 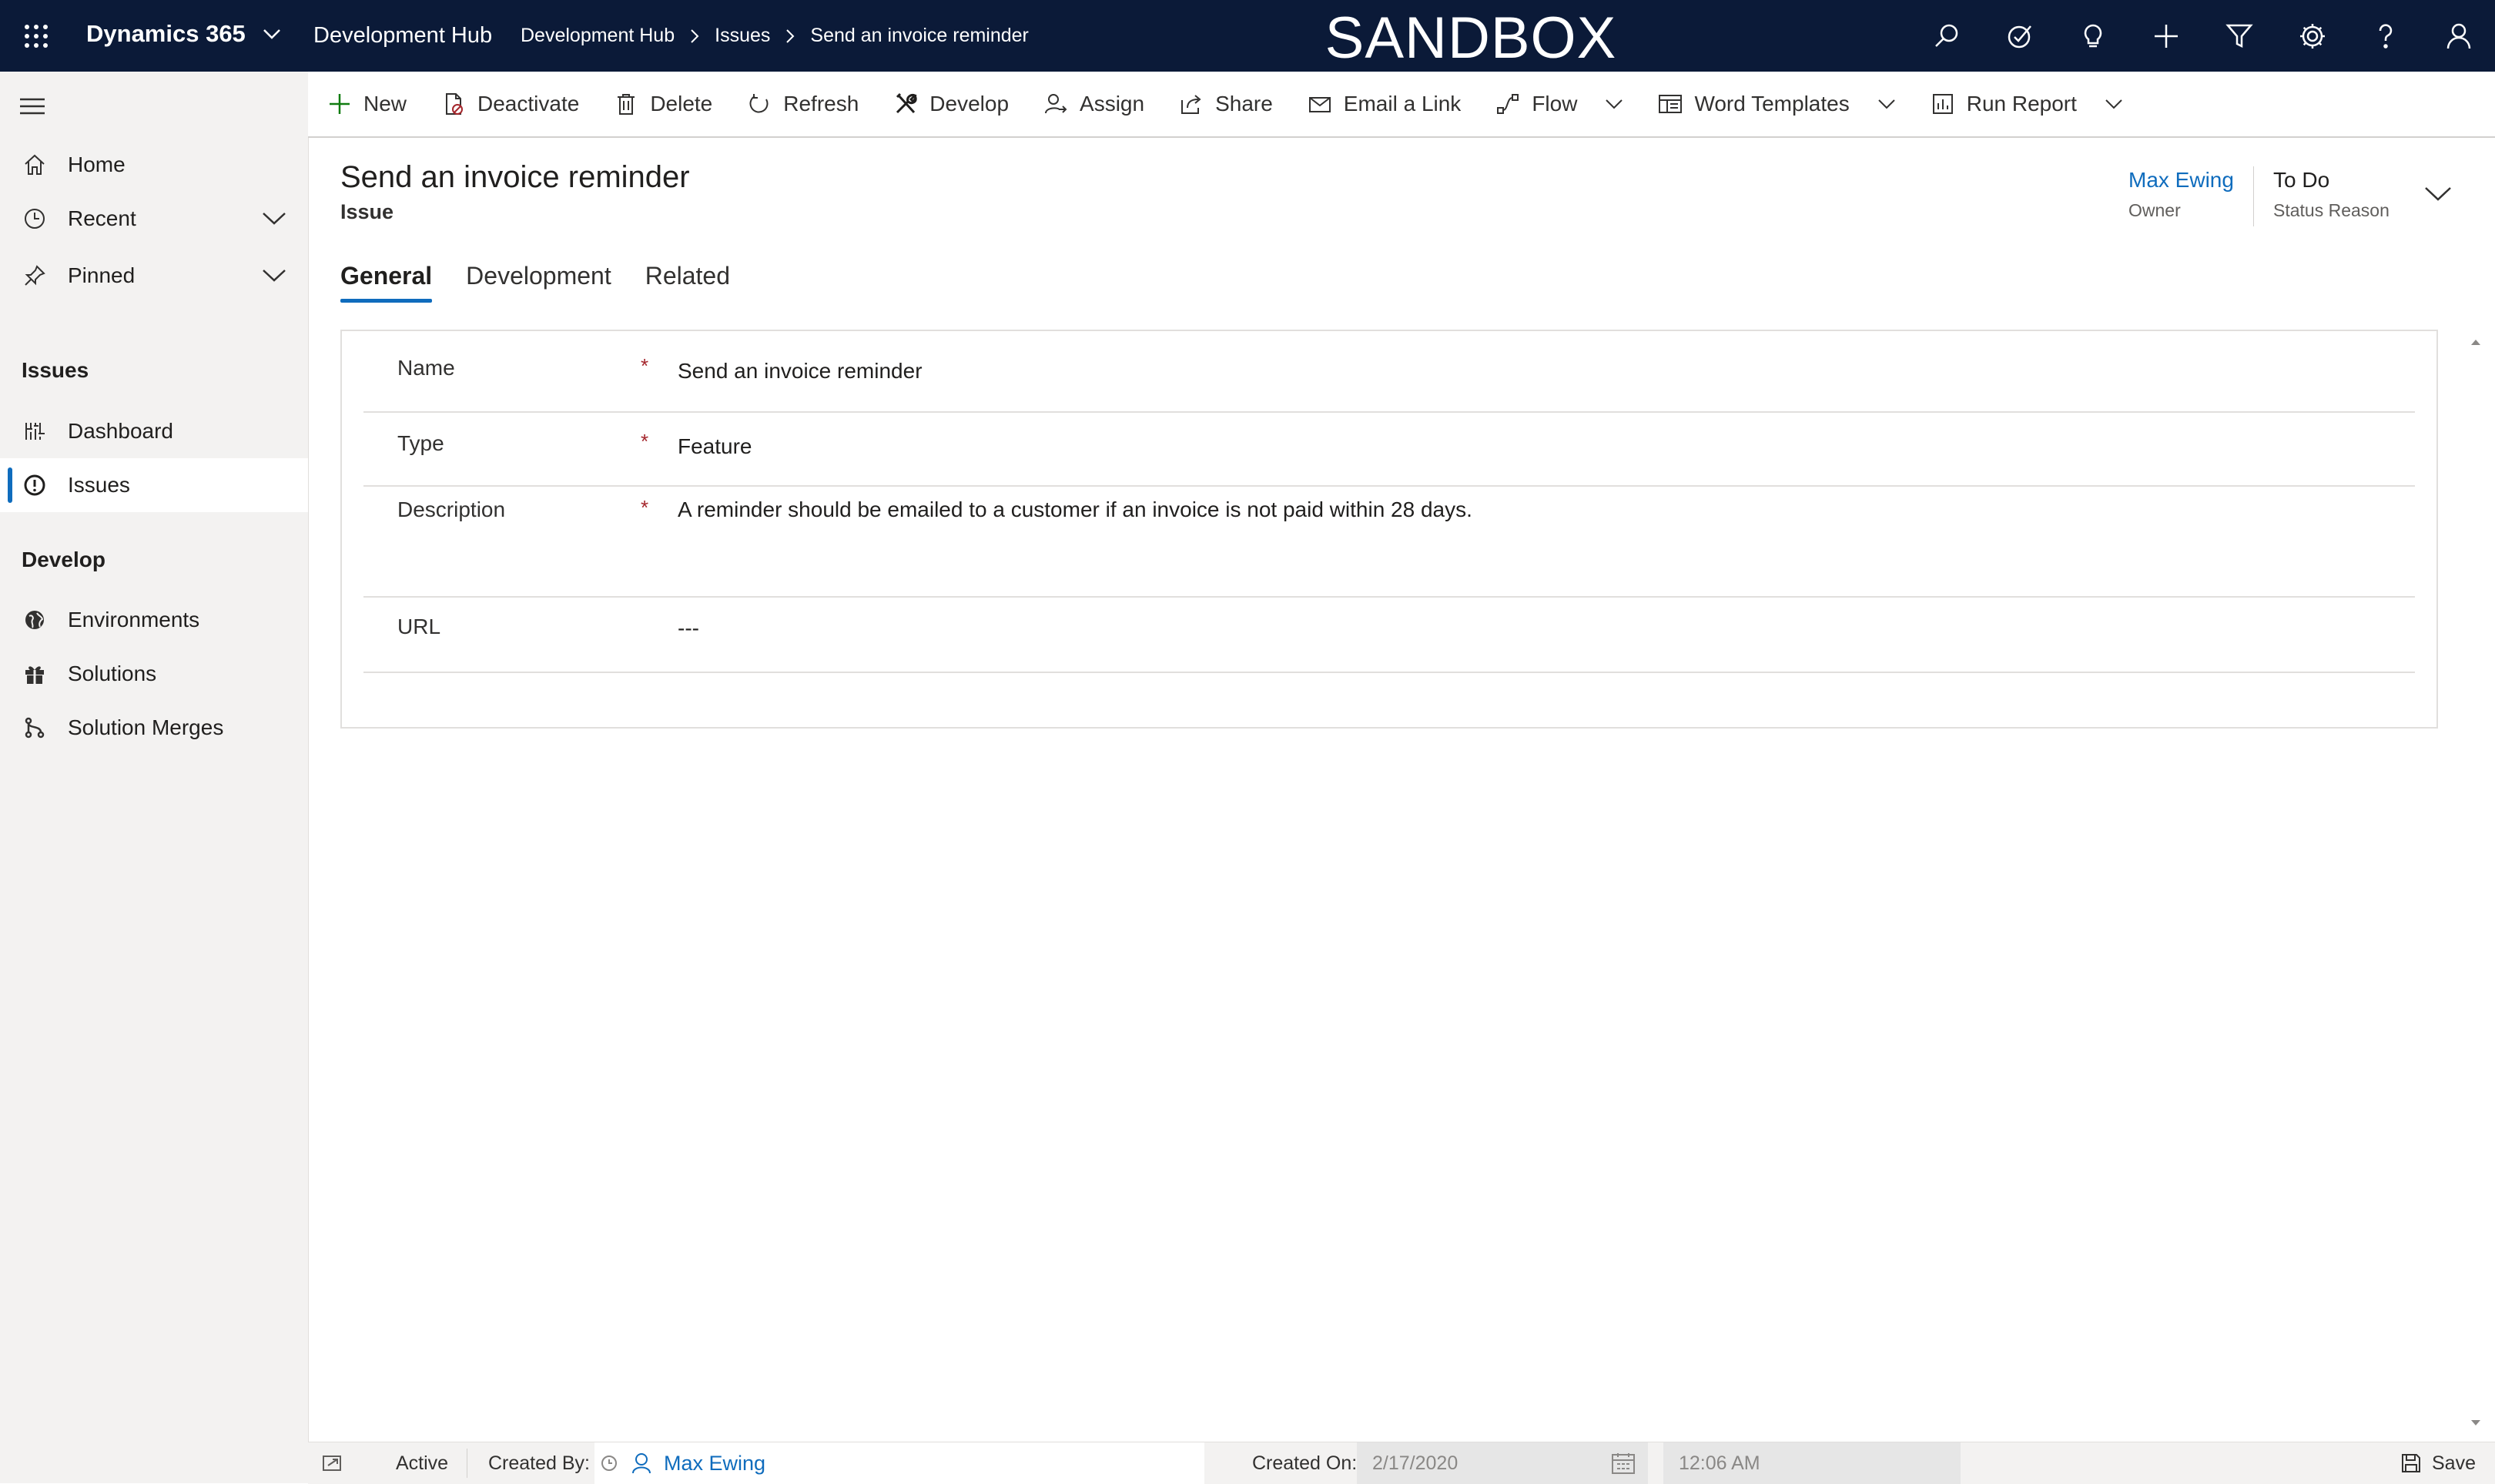 I want to click on command-label: Develop, so click(x=969, y=104).